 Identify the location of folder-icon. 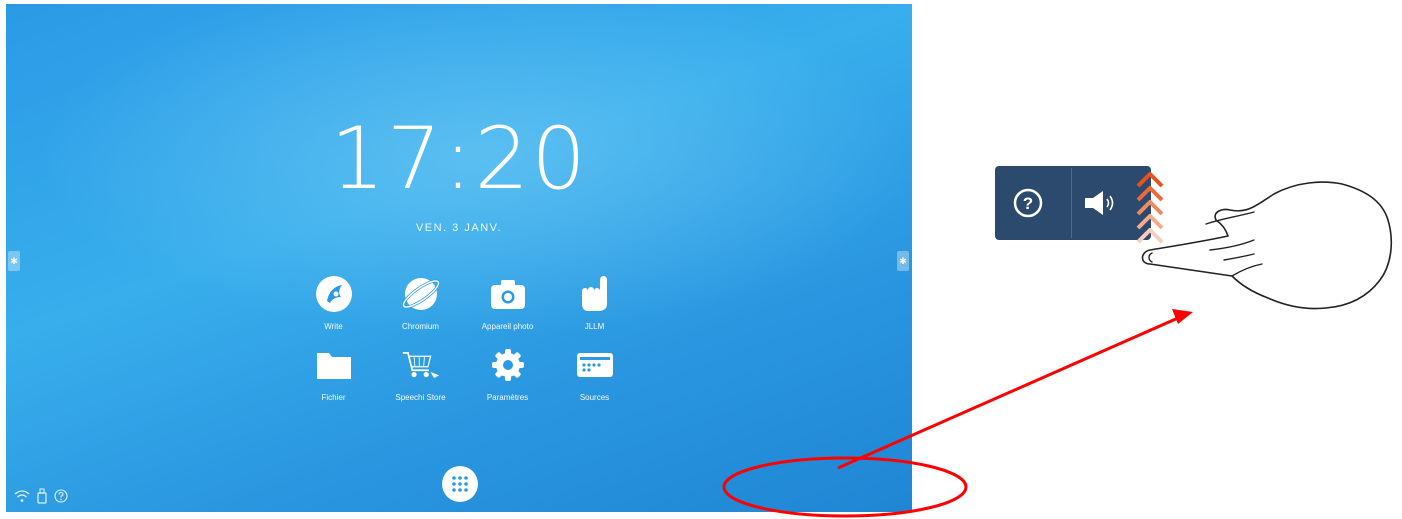
(334, 365).